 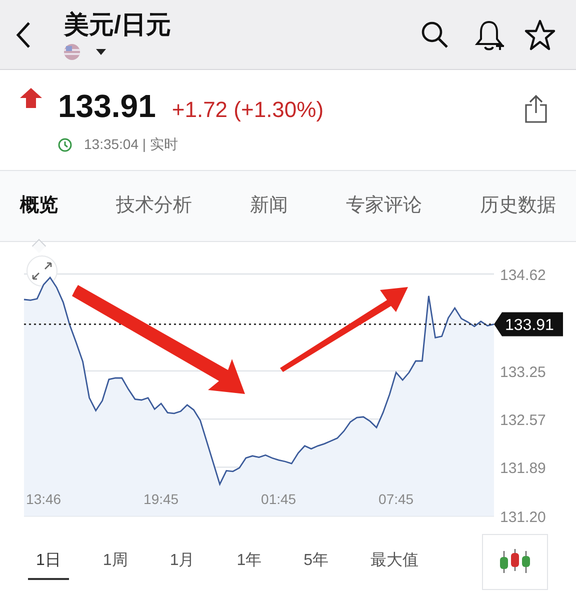 I want to click on tab: 历史数据, so click(x=518, y=206).